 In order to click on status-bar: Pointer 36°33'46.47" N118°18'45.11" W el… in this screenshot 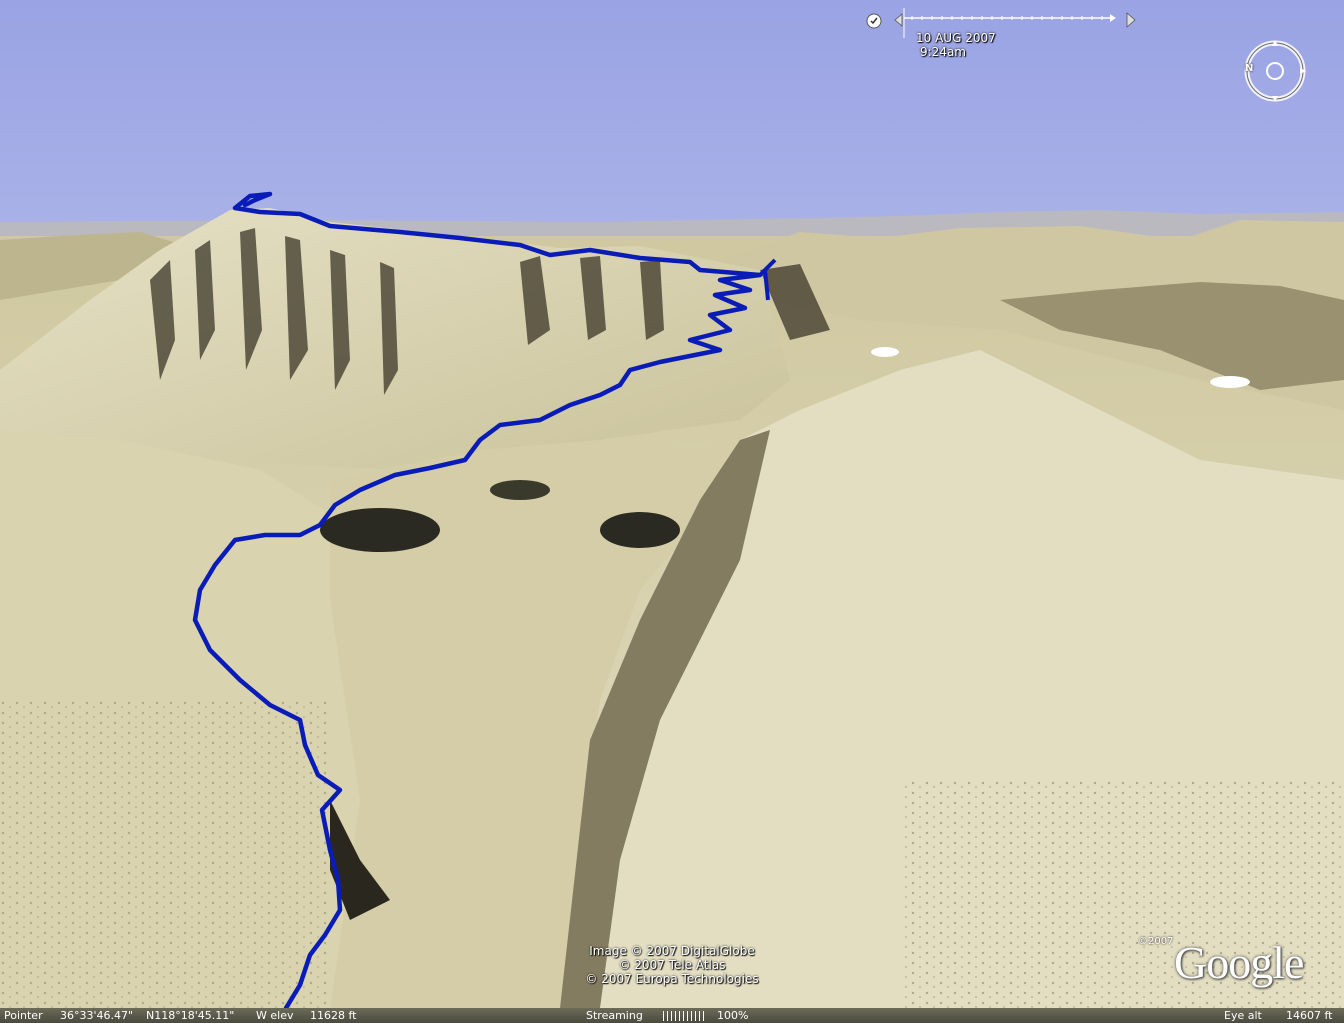, I will do `click(672, 1015)`.